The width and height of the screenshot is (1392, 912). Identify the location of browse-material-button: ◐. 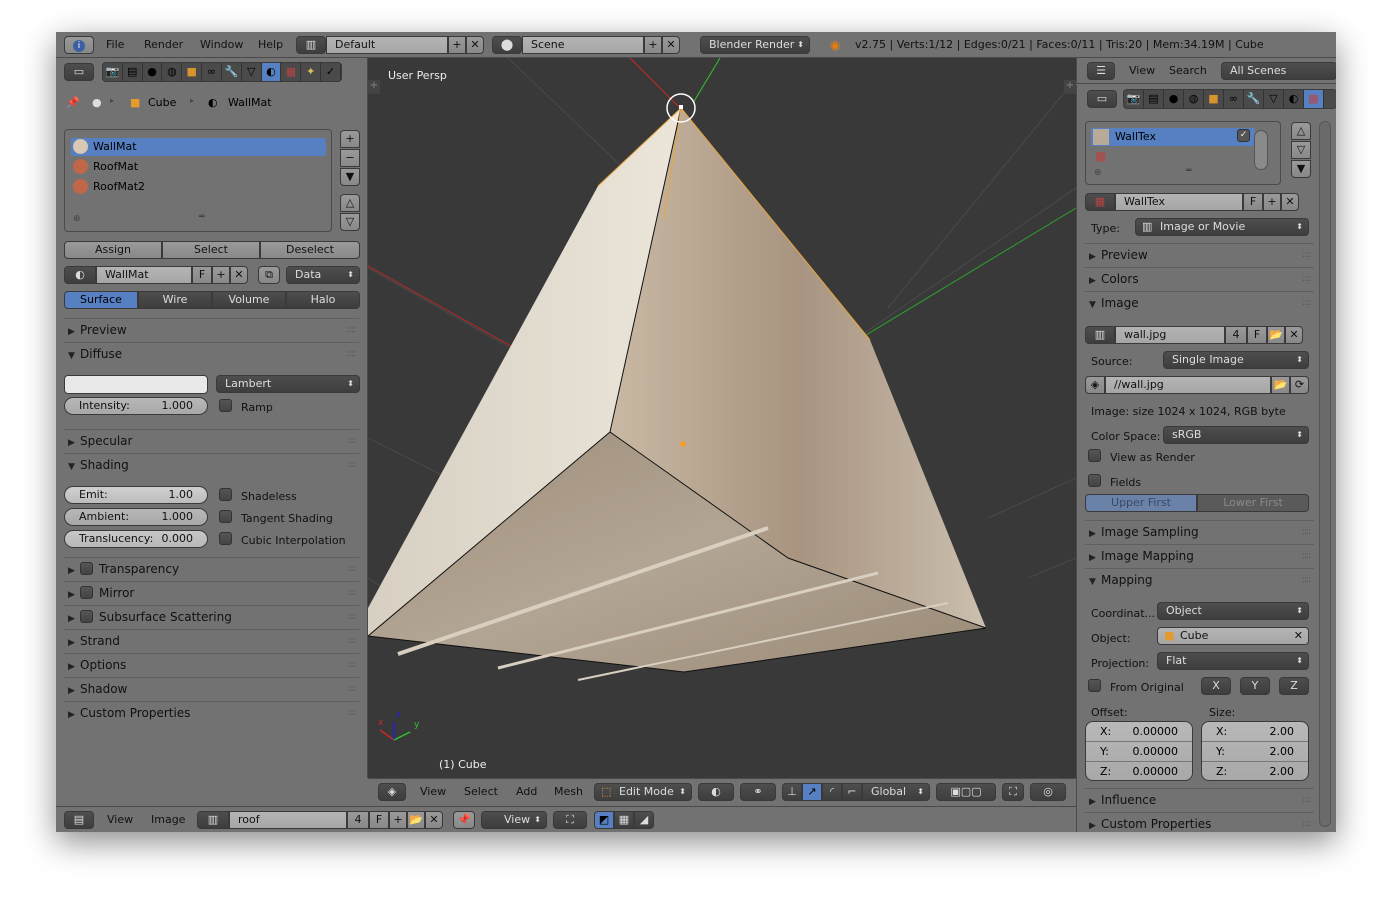
(80, 275).